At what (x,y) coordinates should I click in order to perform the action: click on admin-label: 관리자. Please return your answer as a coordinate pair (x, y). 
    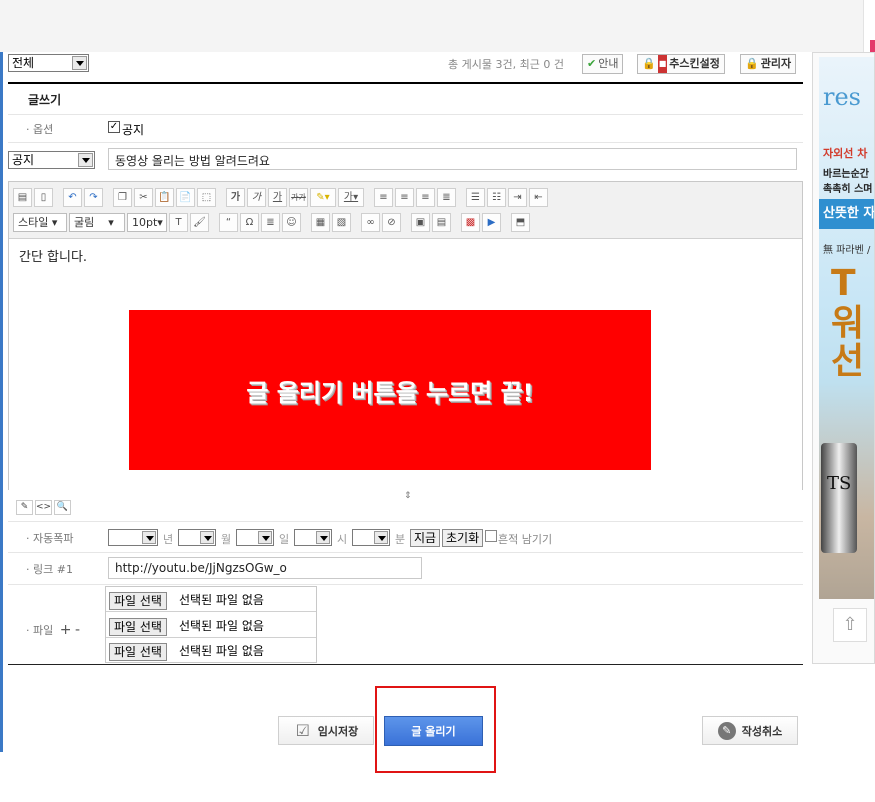
    Looking at the image, I should click on (776, 63).